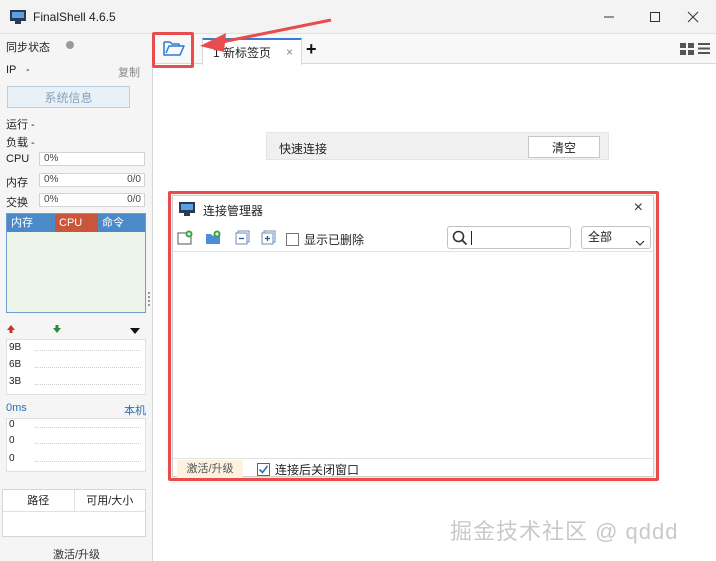  What do you see at coordinates (92, 200) in the screenshot?
I see `swap-usage-bar: 0% 0/0` at bounding box center [92, 200].